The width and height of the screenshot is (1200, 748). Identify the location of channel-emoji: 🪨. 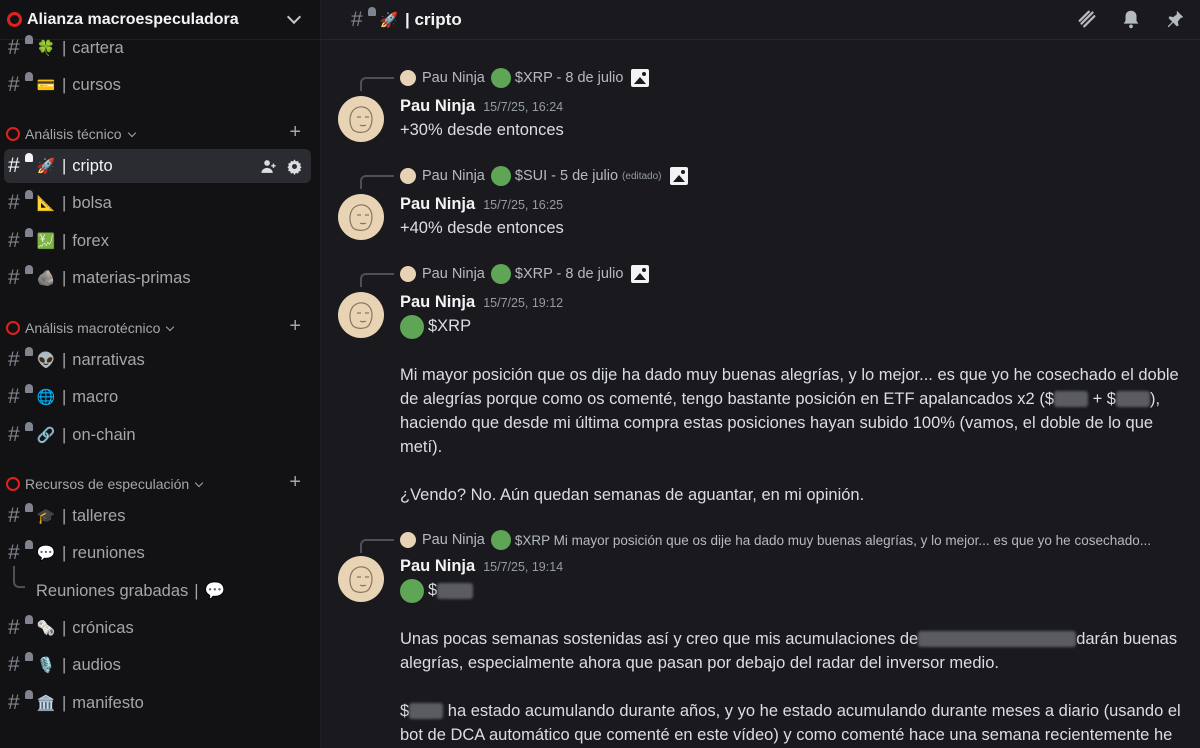
(46, 278).